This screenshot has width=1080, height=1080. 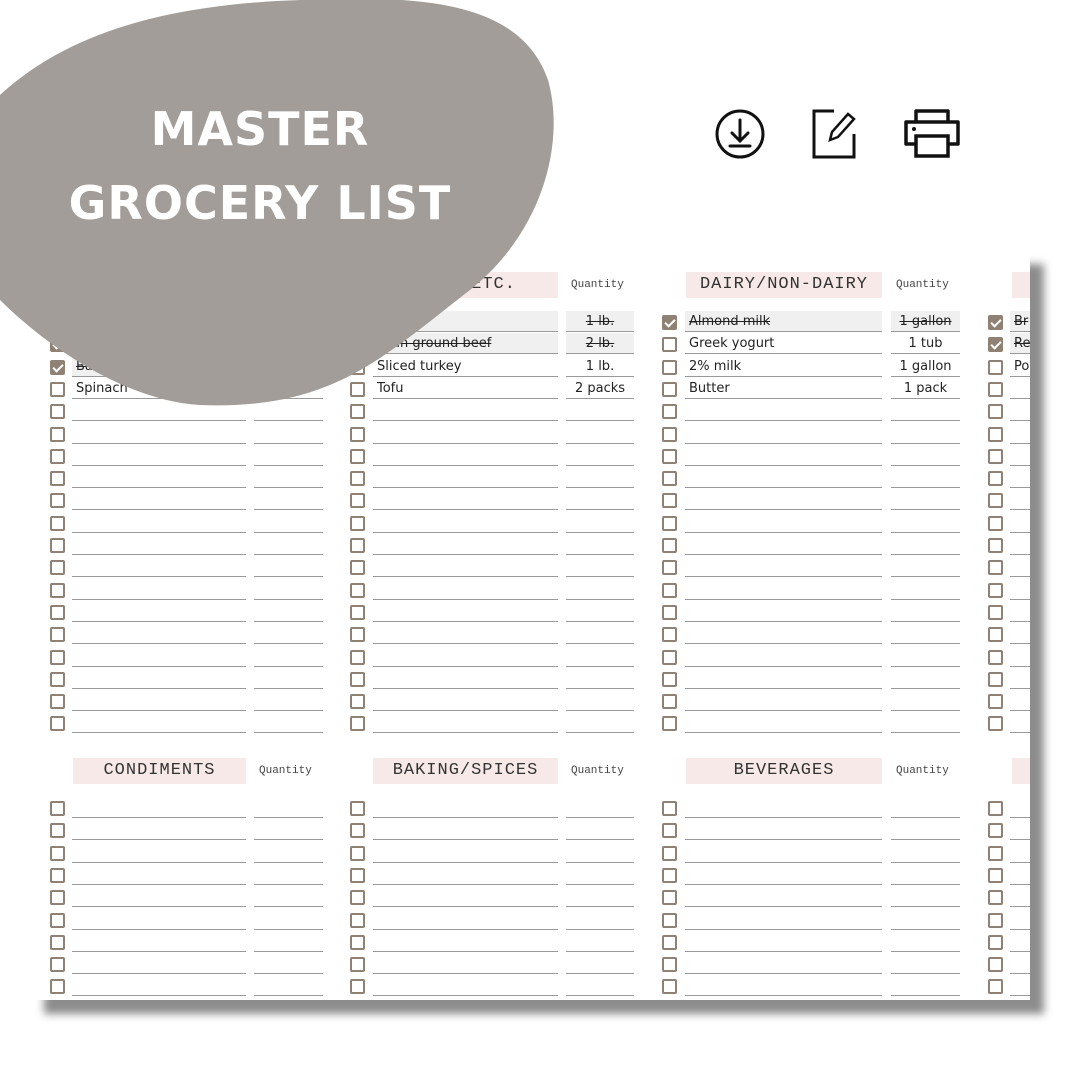 What do you see at coordinates (835, 134) in the screenshot?
I see `edit-icon` at bounding box center [835, 134].